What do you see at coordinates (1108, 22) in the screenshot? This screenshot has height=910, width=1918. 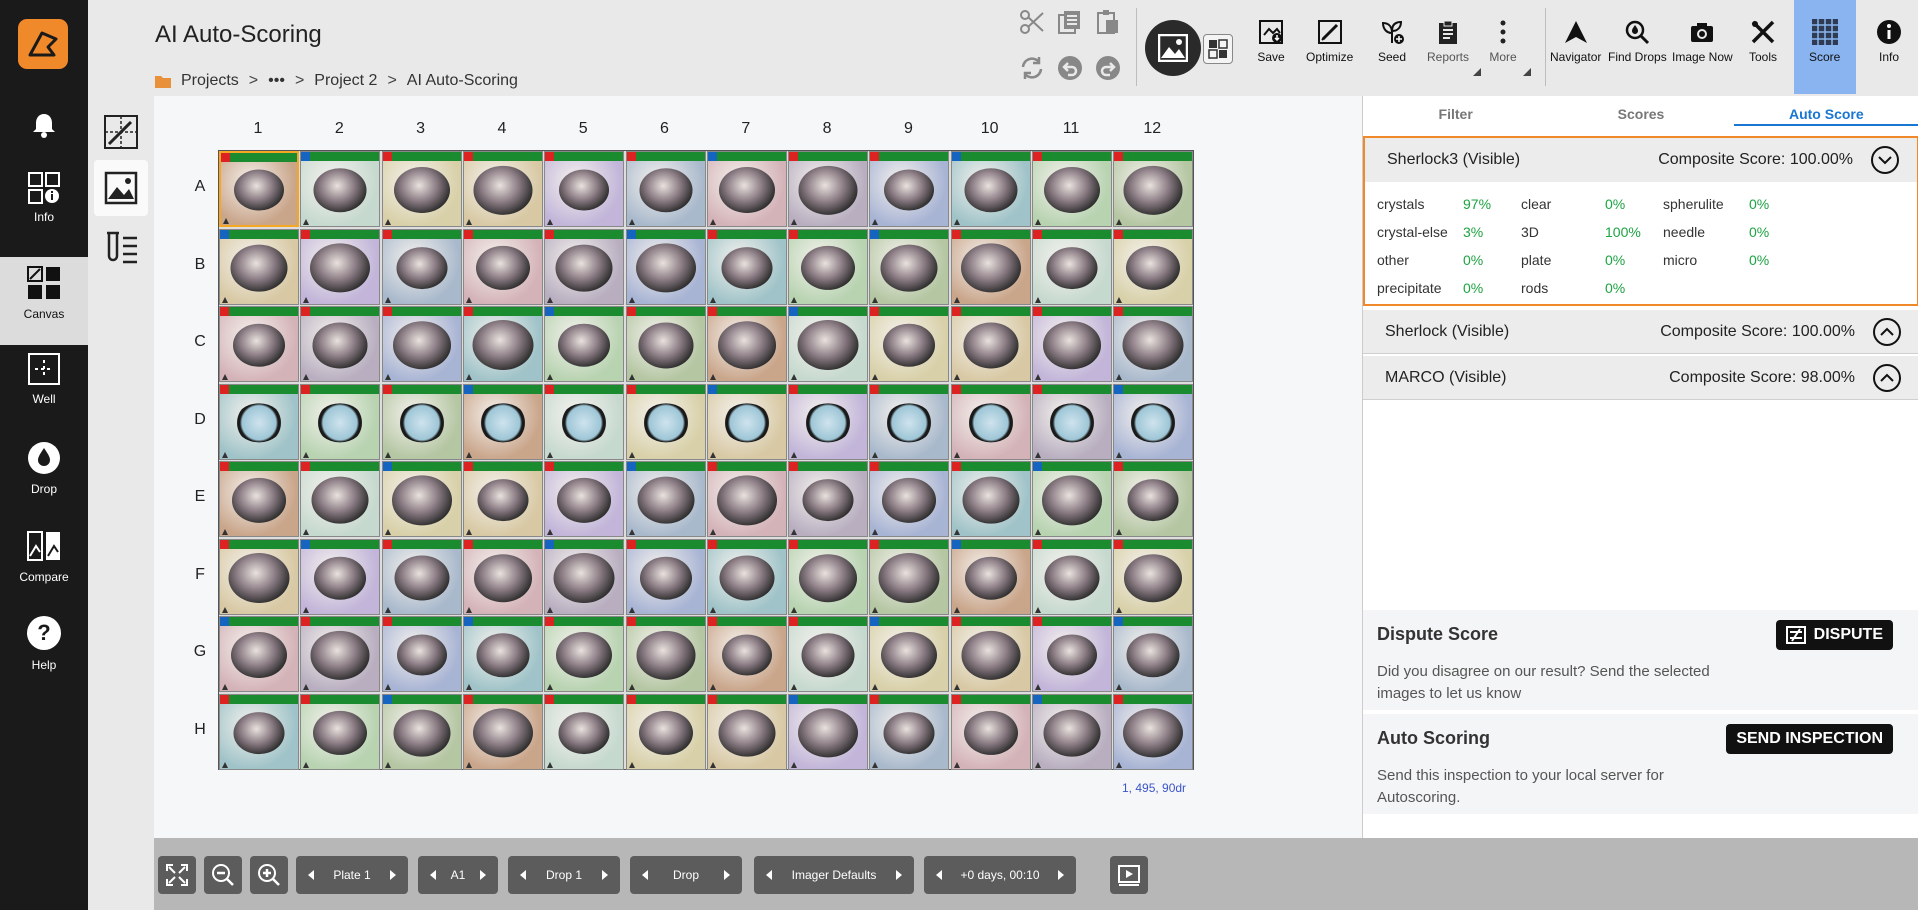 I see `paste-icon` at bounding box center [1108, 22].